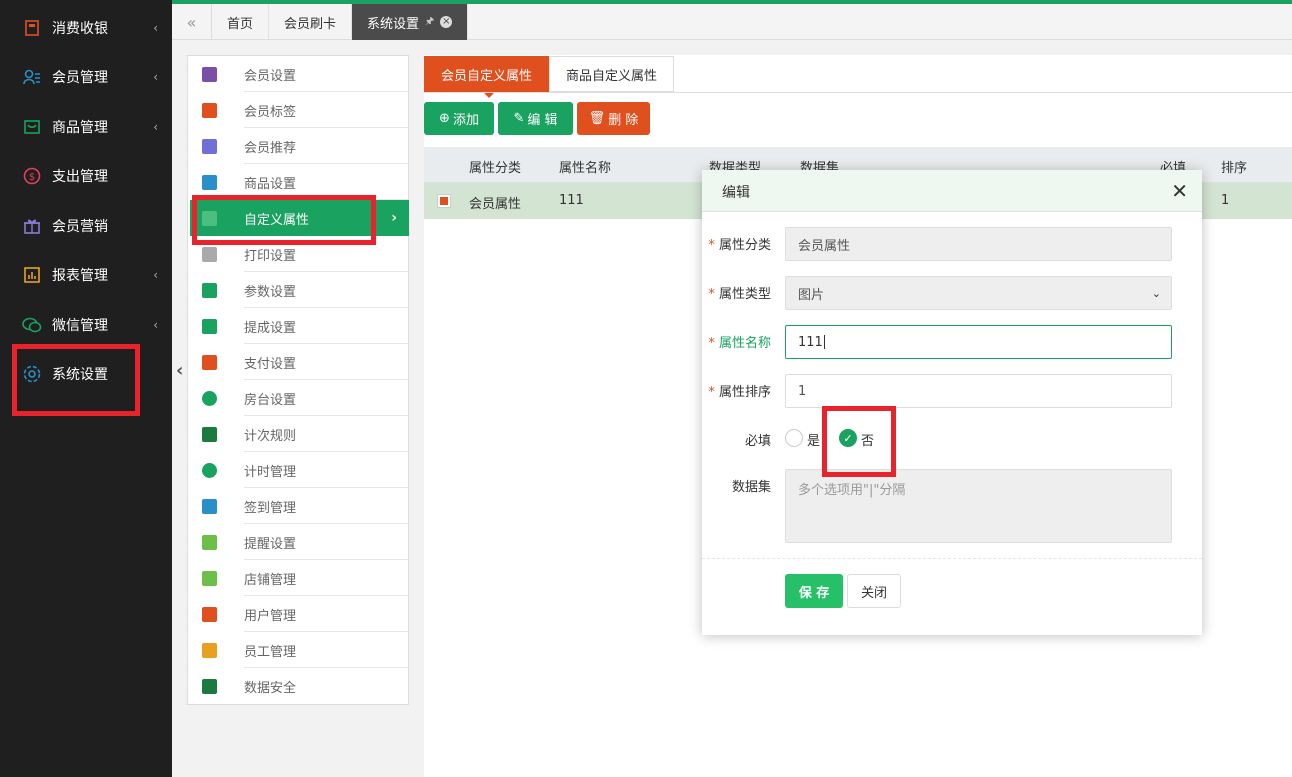 This screenshot has width=1292, height=777. What do you see at coordinates (1225, 200) in the screenshot?
I see `cell-sort: 1` at bounding box center [1225, 200].